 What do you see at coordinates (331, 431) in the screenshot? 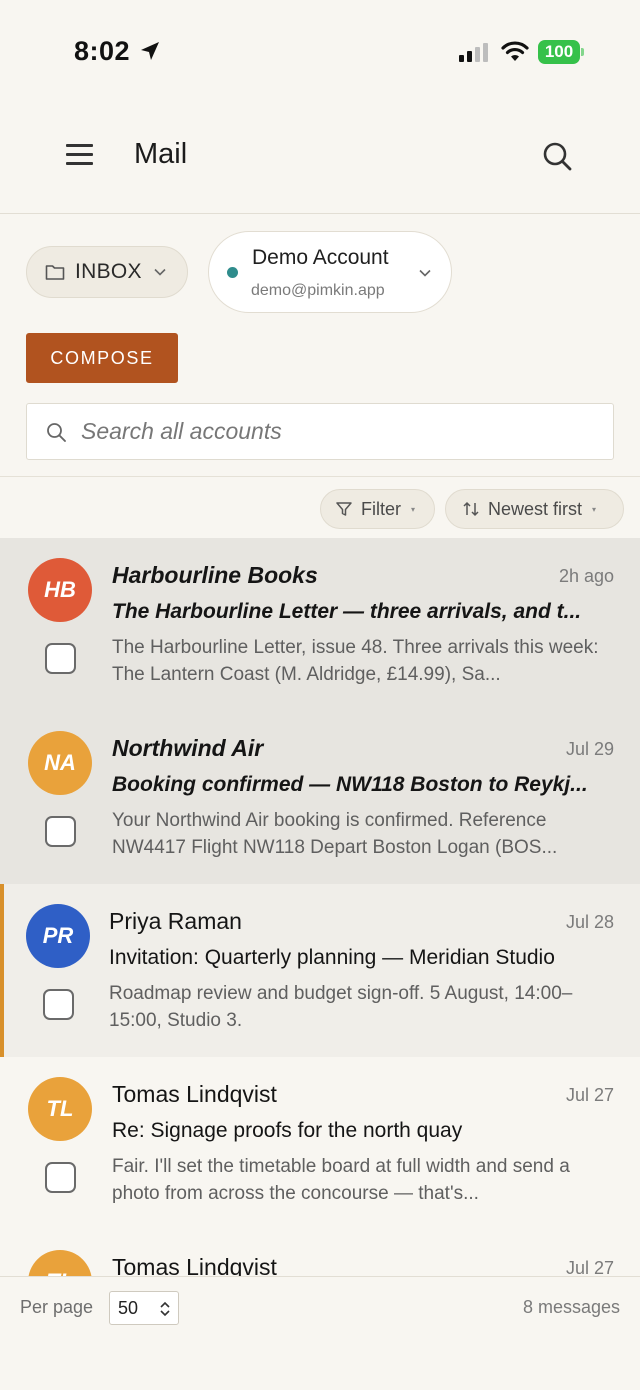
I see `search-input` at bounding box center [331, 431].